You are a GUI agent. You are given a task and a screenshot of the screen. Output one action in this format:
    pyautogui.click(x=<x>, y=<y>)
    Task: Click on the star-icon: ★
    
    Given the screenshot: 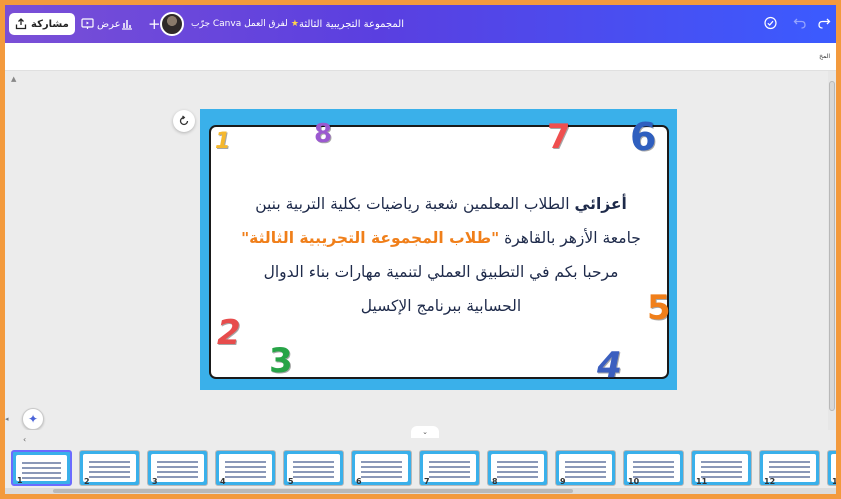 What is the action you would take?
    pyautogui.click(x=294, y=24)
    